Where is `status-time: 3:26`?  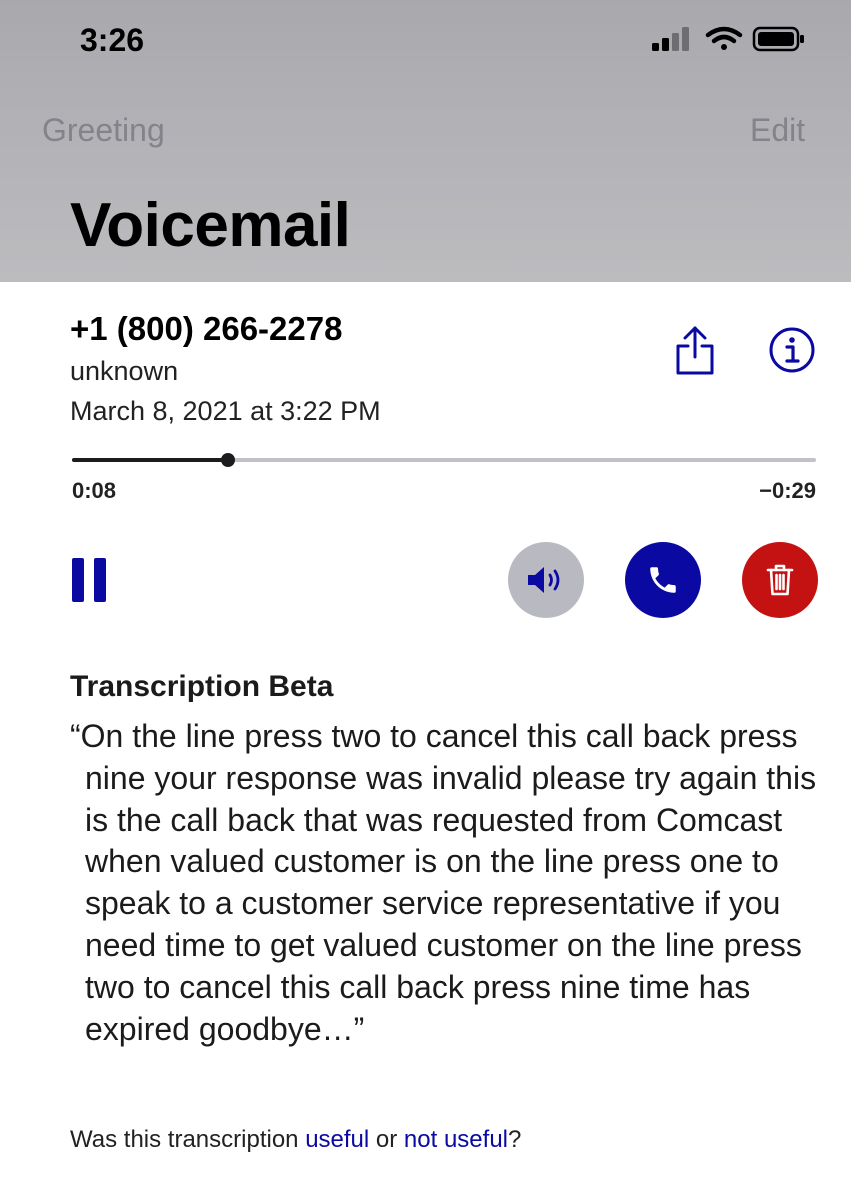
status-time: 3:26 is located at coordinates (112, 40).